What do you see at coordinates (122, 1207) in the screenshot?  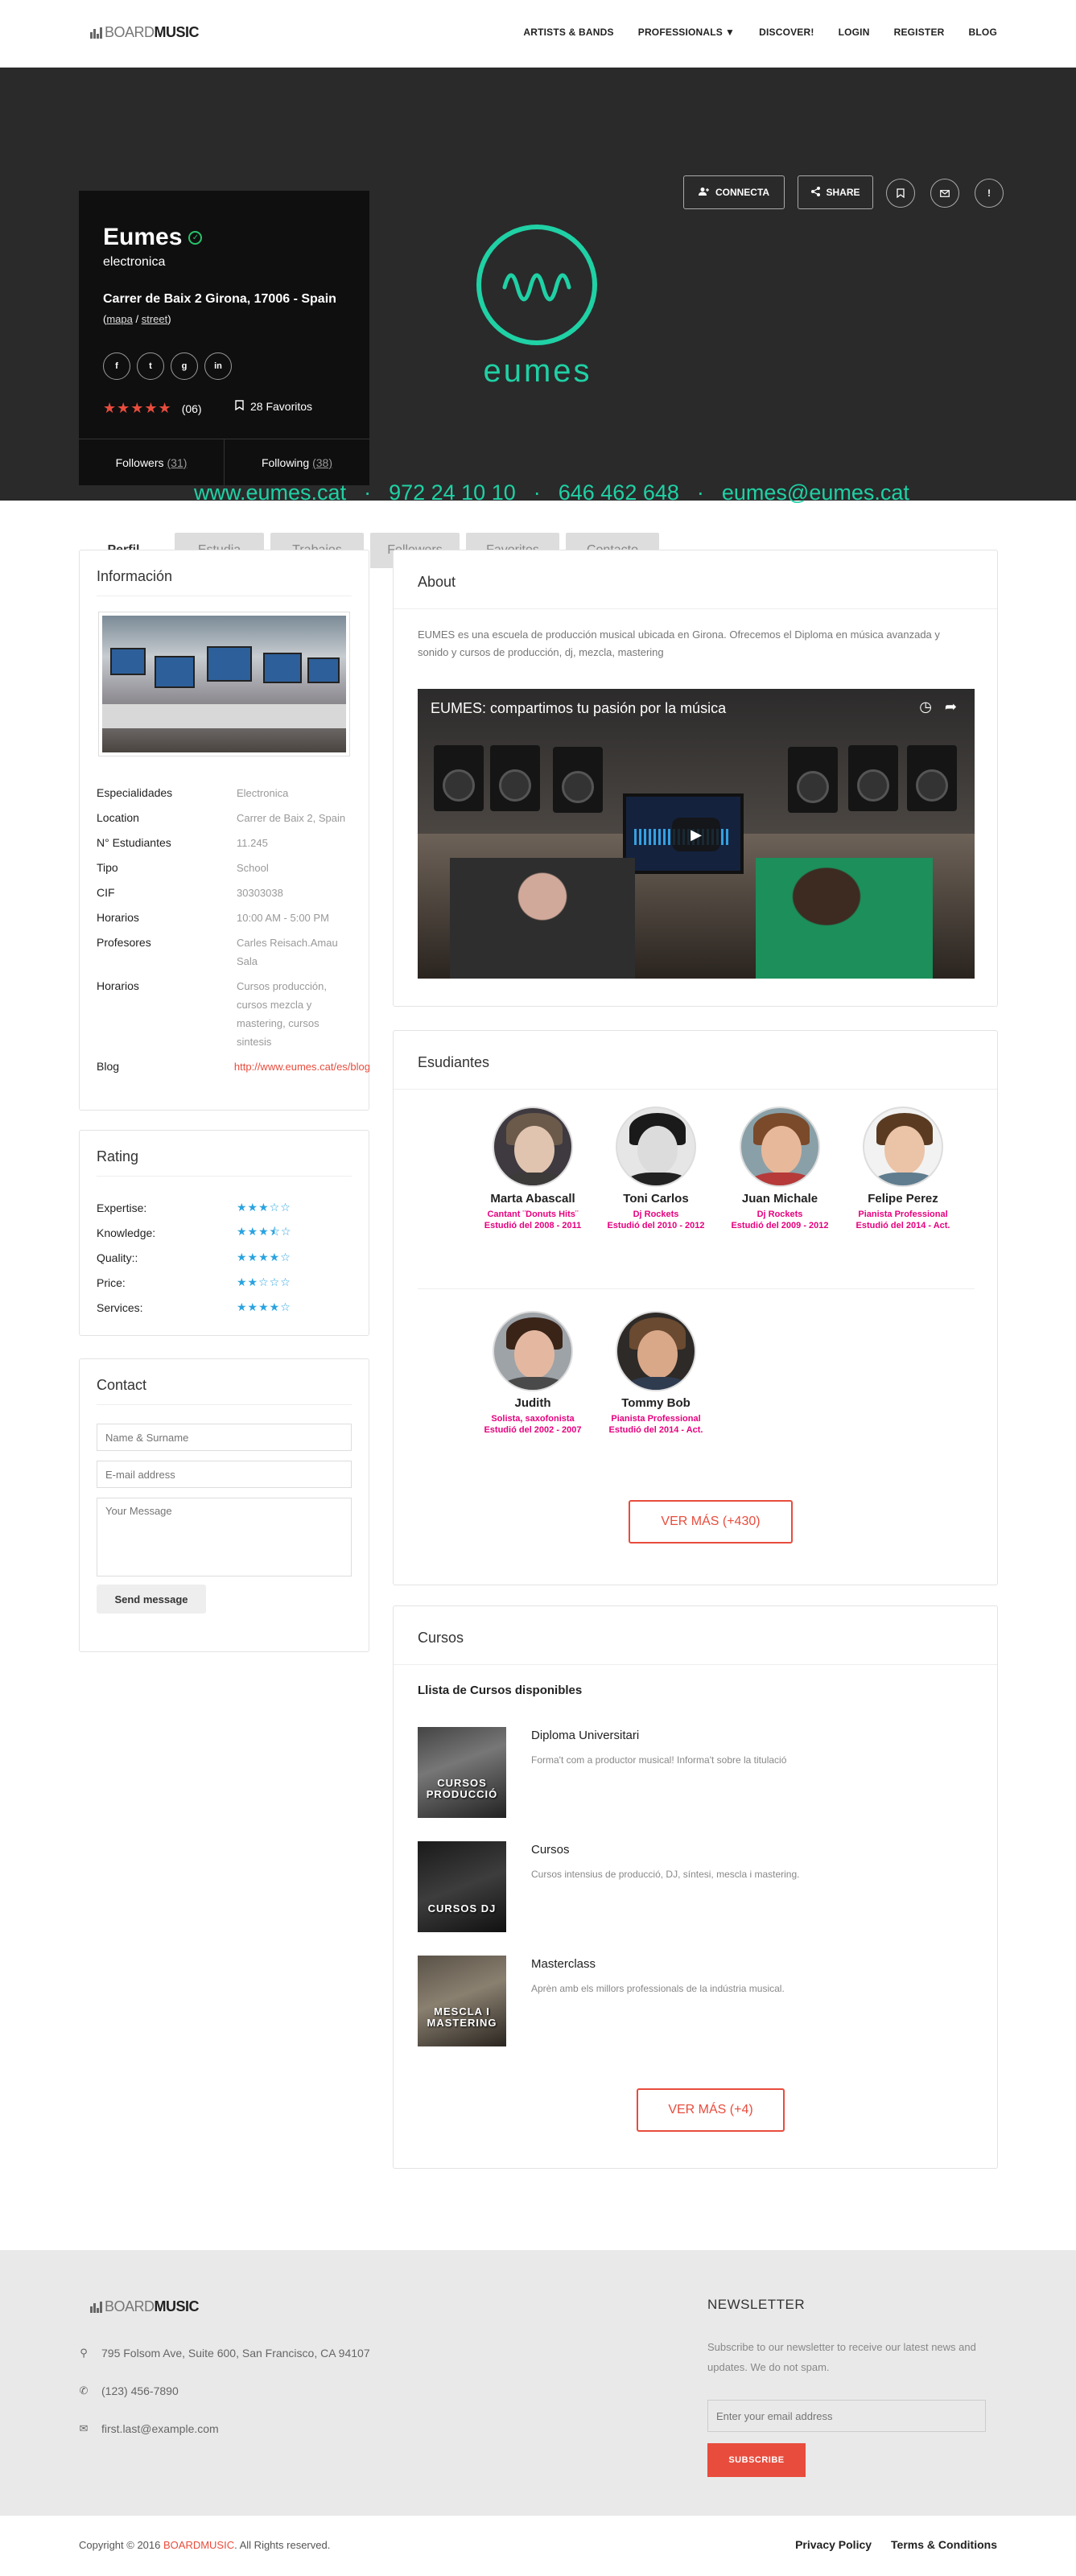 I see `rating-label: Expertise:` at bounding box center [122, 1207].